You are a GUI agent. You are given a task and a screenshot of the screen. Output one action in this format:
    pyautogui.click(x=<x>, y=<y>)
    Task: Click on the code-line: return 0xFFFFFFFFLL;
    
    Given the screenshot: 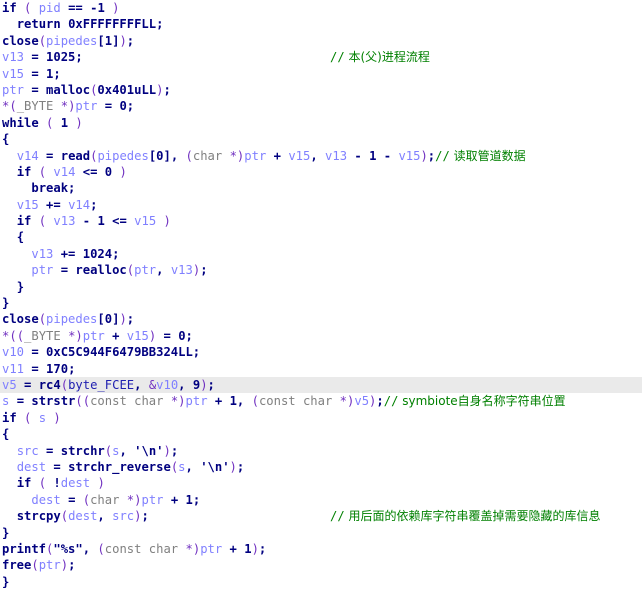 What is the action you would take?
    pyautogui.click(x=321, y=24)
    